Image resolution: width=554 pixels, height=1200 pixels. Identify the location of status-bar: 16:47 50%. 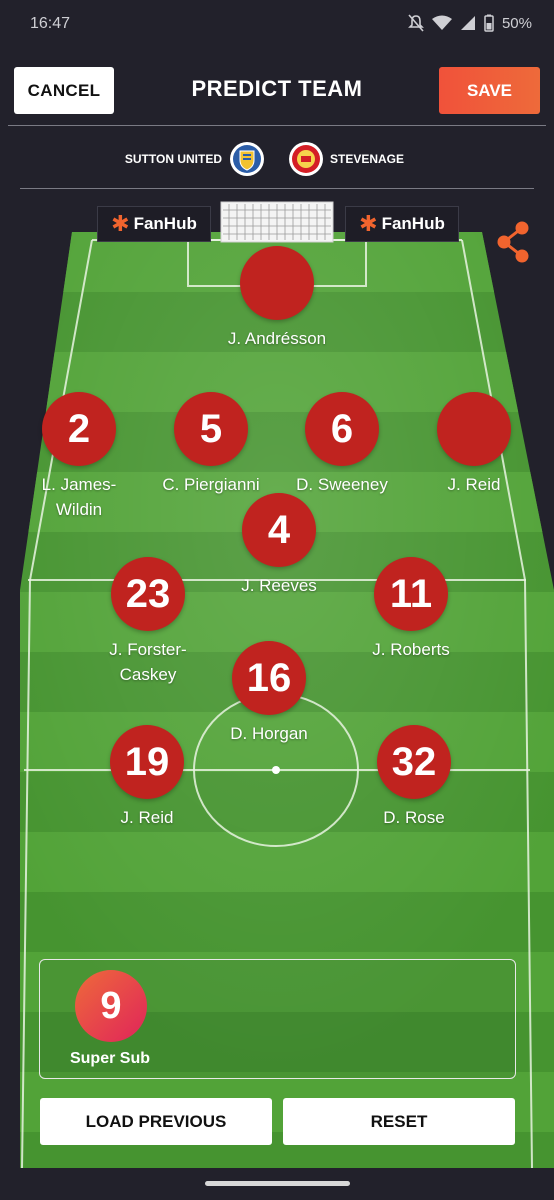
(277, 25).